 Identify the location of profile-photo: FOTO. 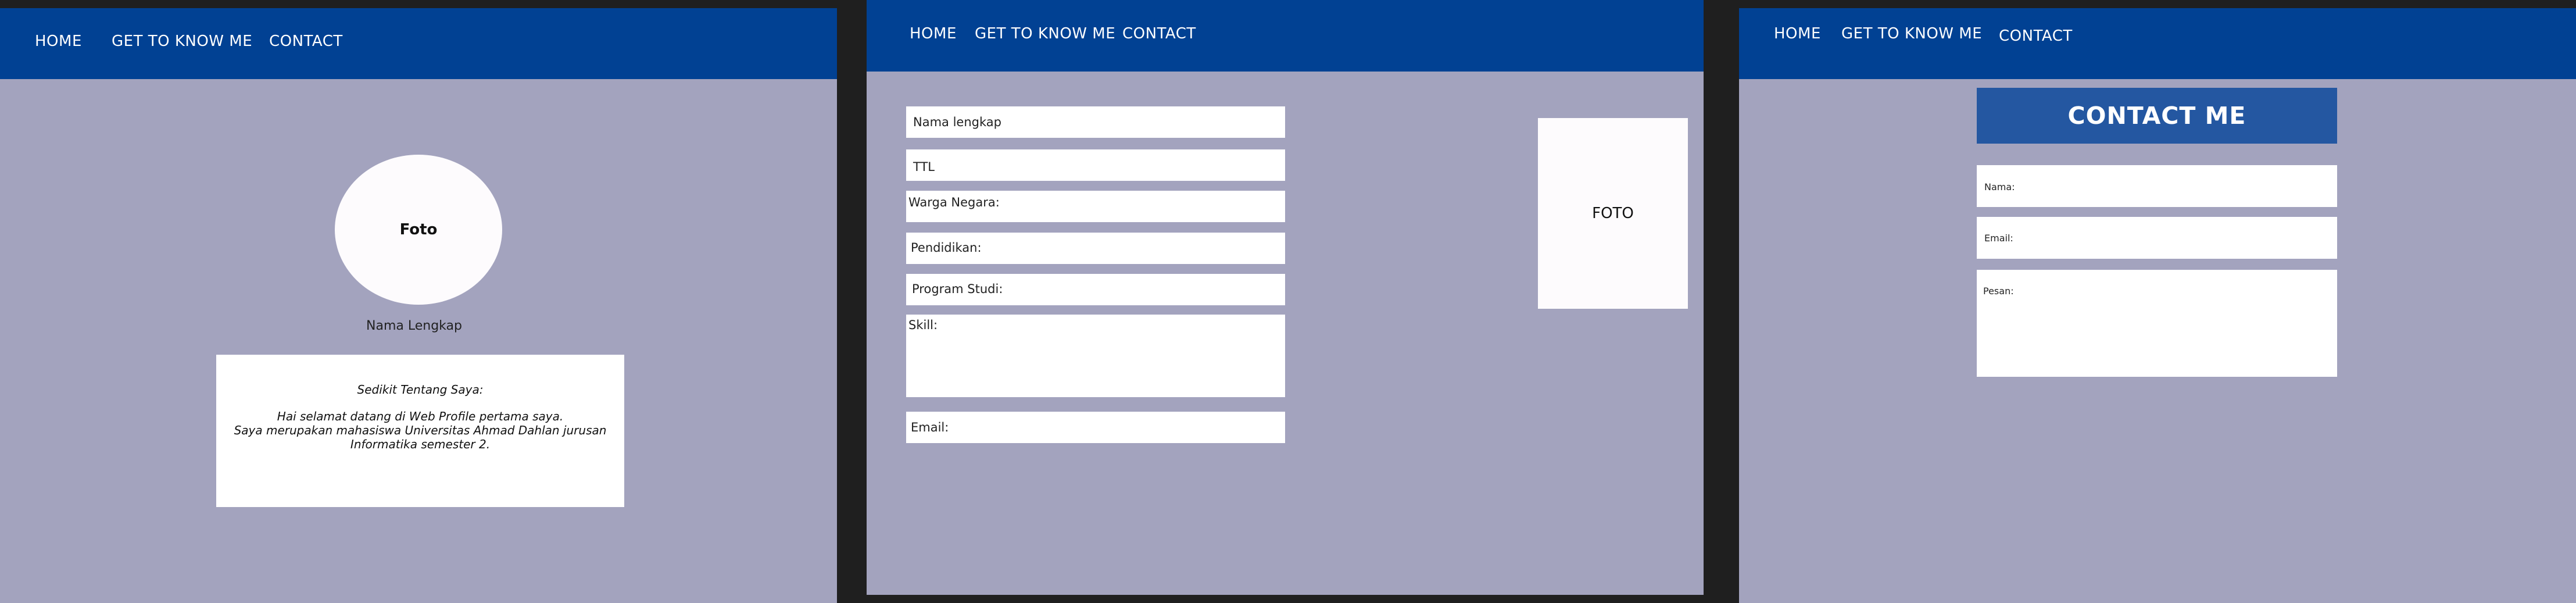
(1613, 213).